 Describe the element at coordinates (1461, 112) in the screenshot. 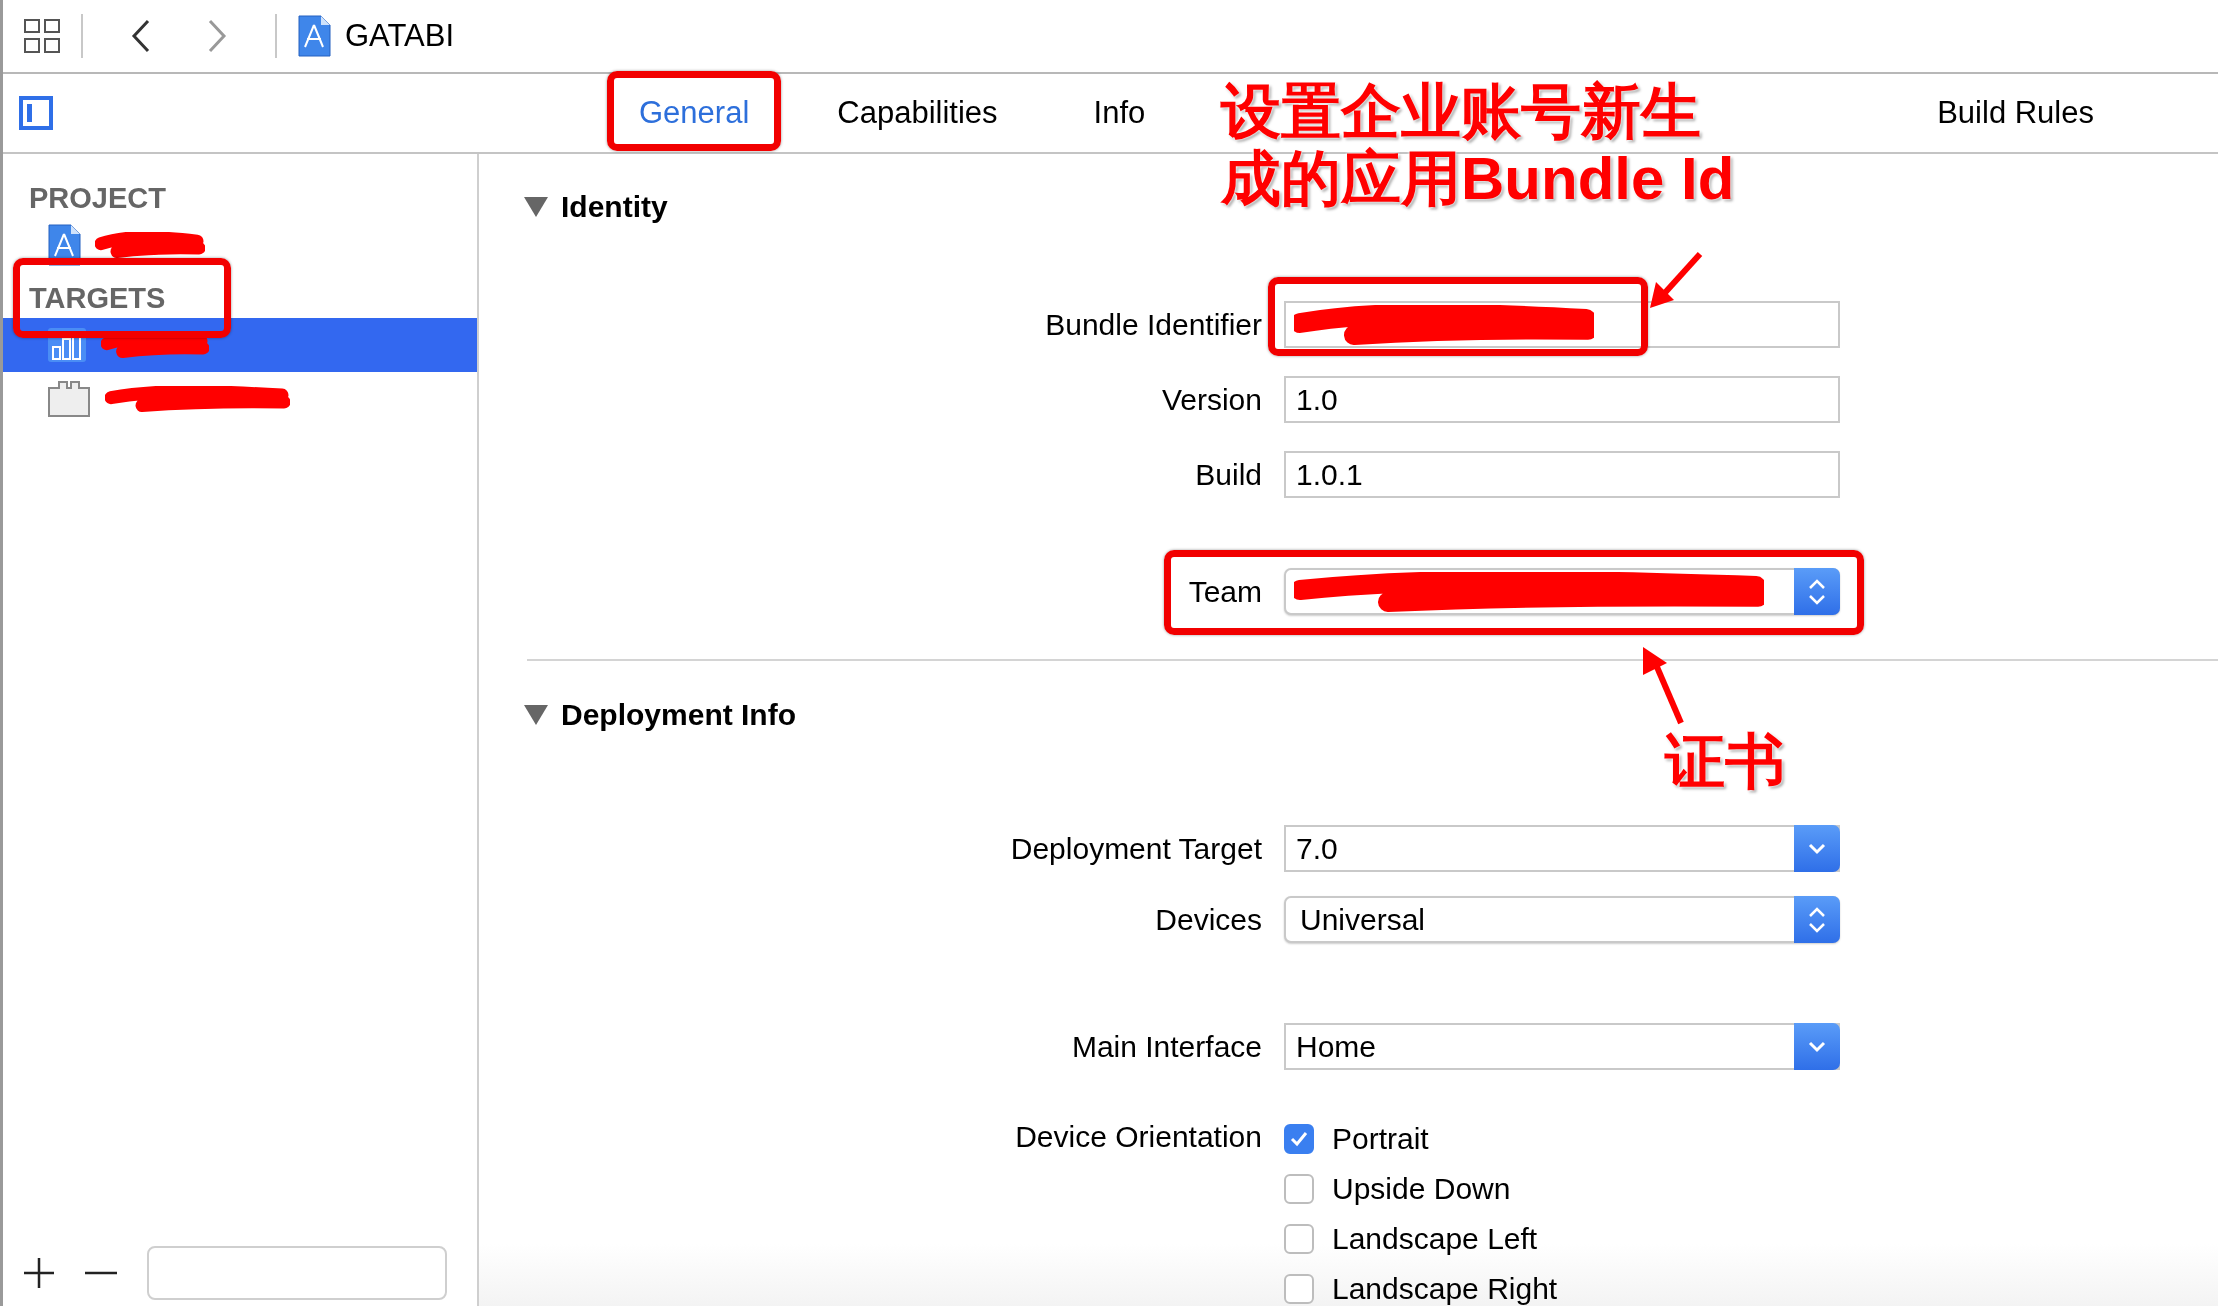

I see `annotation-note: 设置企业账号新生` at that location.